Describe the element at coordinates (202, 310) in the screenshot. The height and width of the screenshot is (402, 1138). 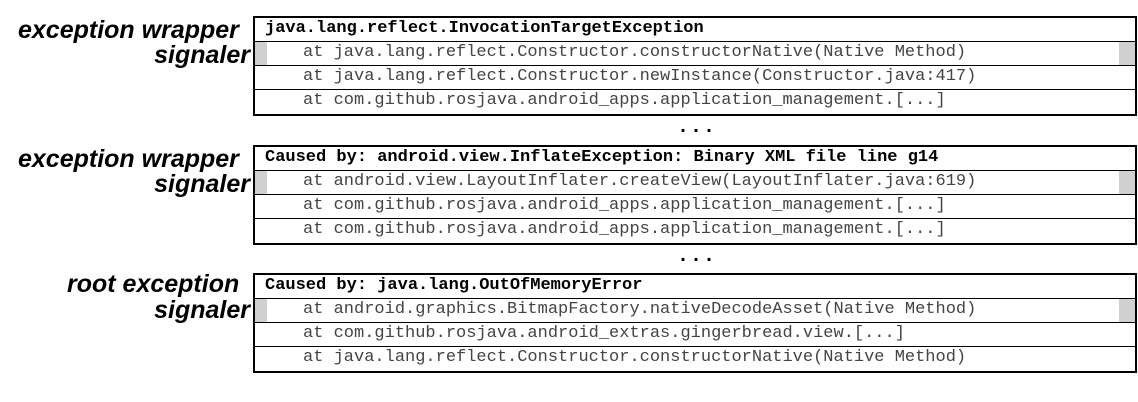
I see `label-signaler-3: signaler` at that location.